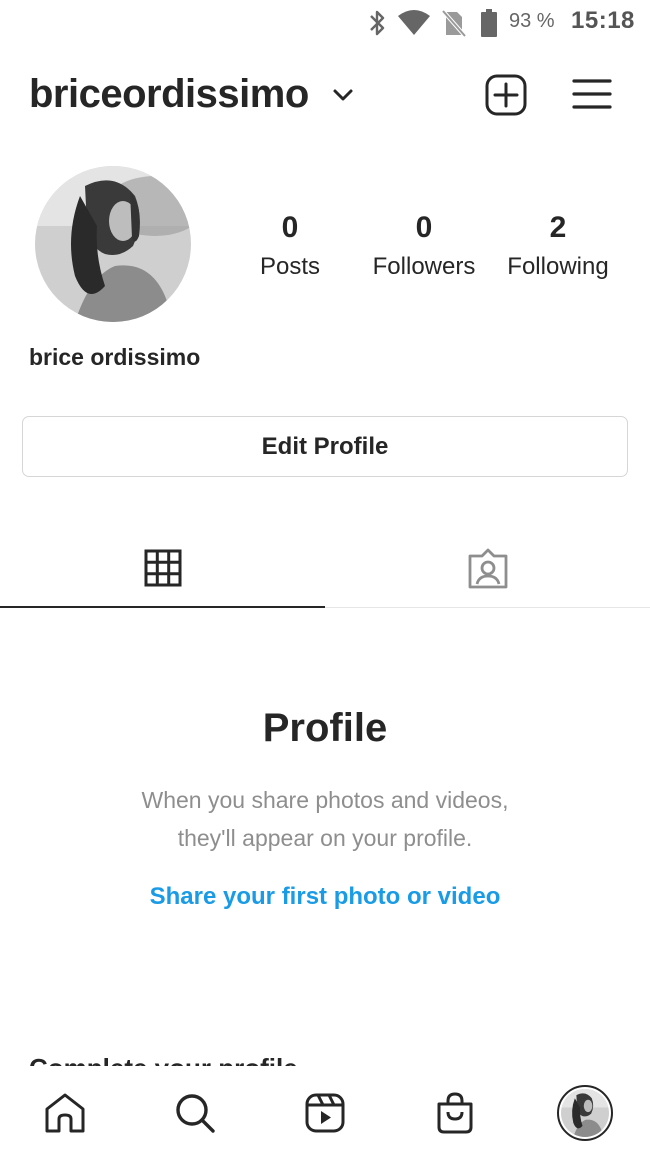  I want to click on tab-grid, so click(162, 569).